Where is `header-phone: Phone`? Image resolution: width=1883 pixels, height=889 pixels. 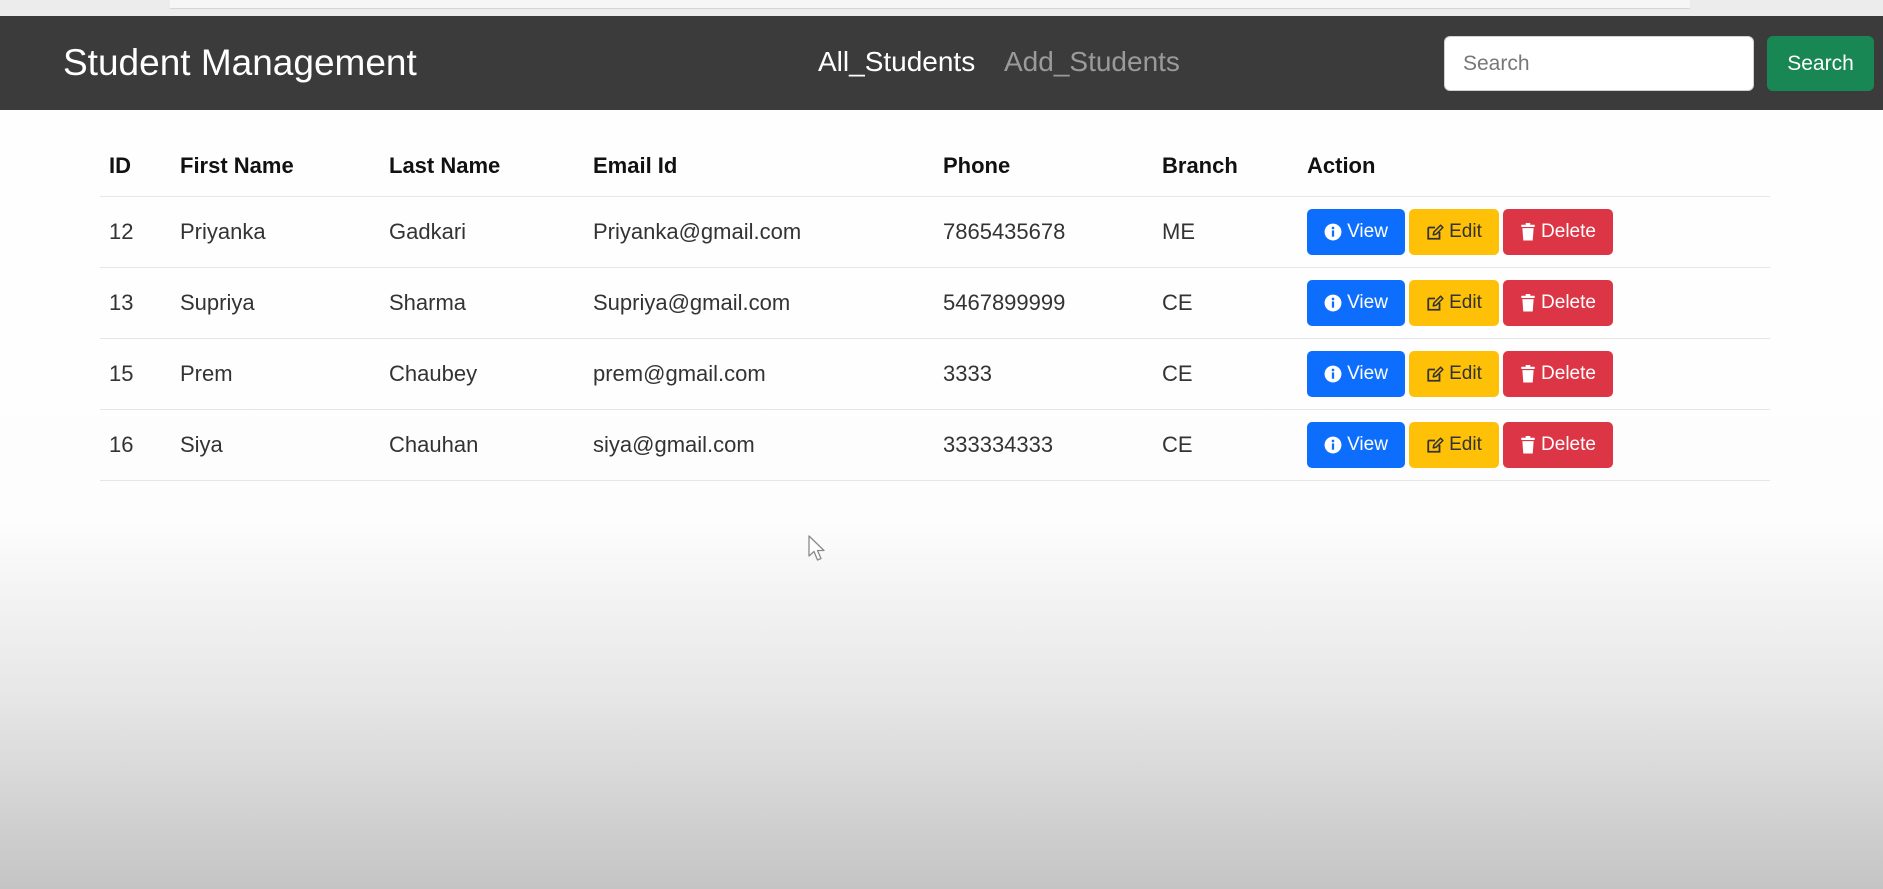 header-phone: Phone is located at coordinates (1043, 166).